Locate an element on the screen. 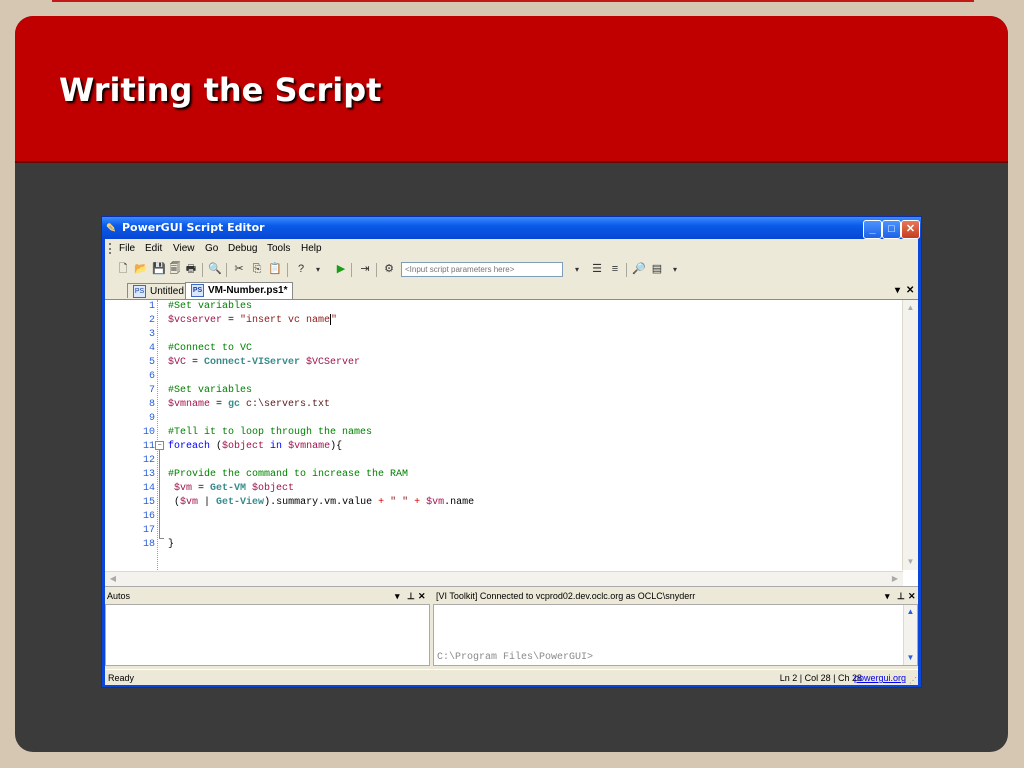  code-token: Get-VM is located at coordinates (228, 488).